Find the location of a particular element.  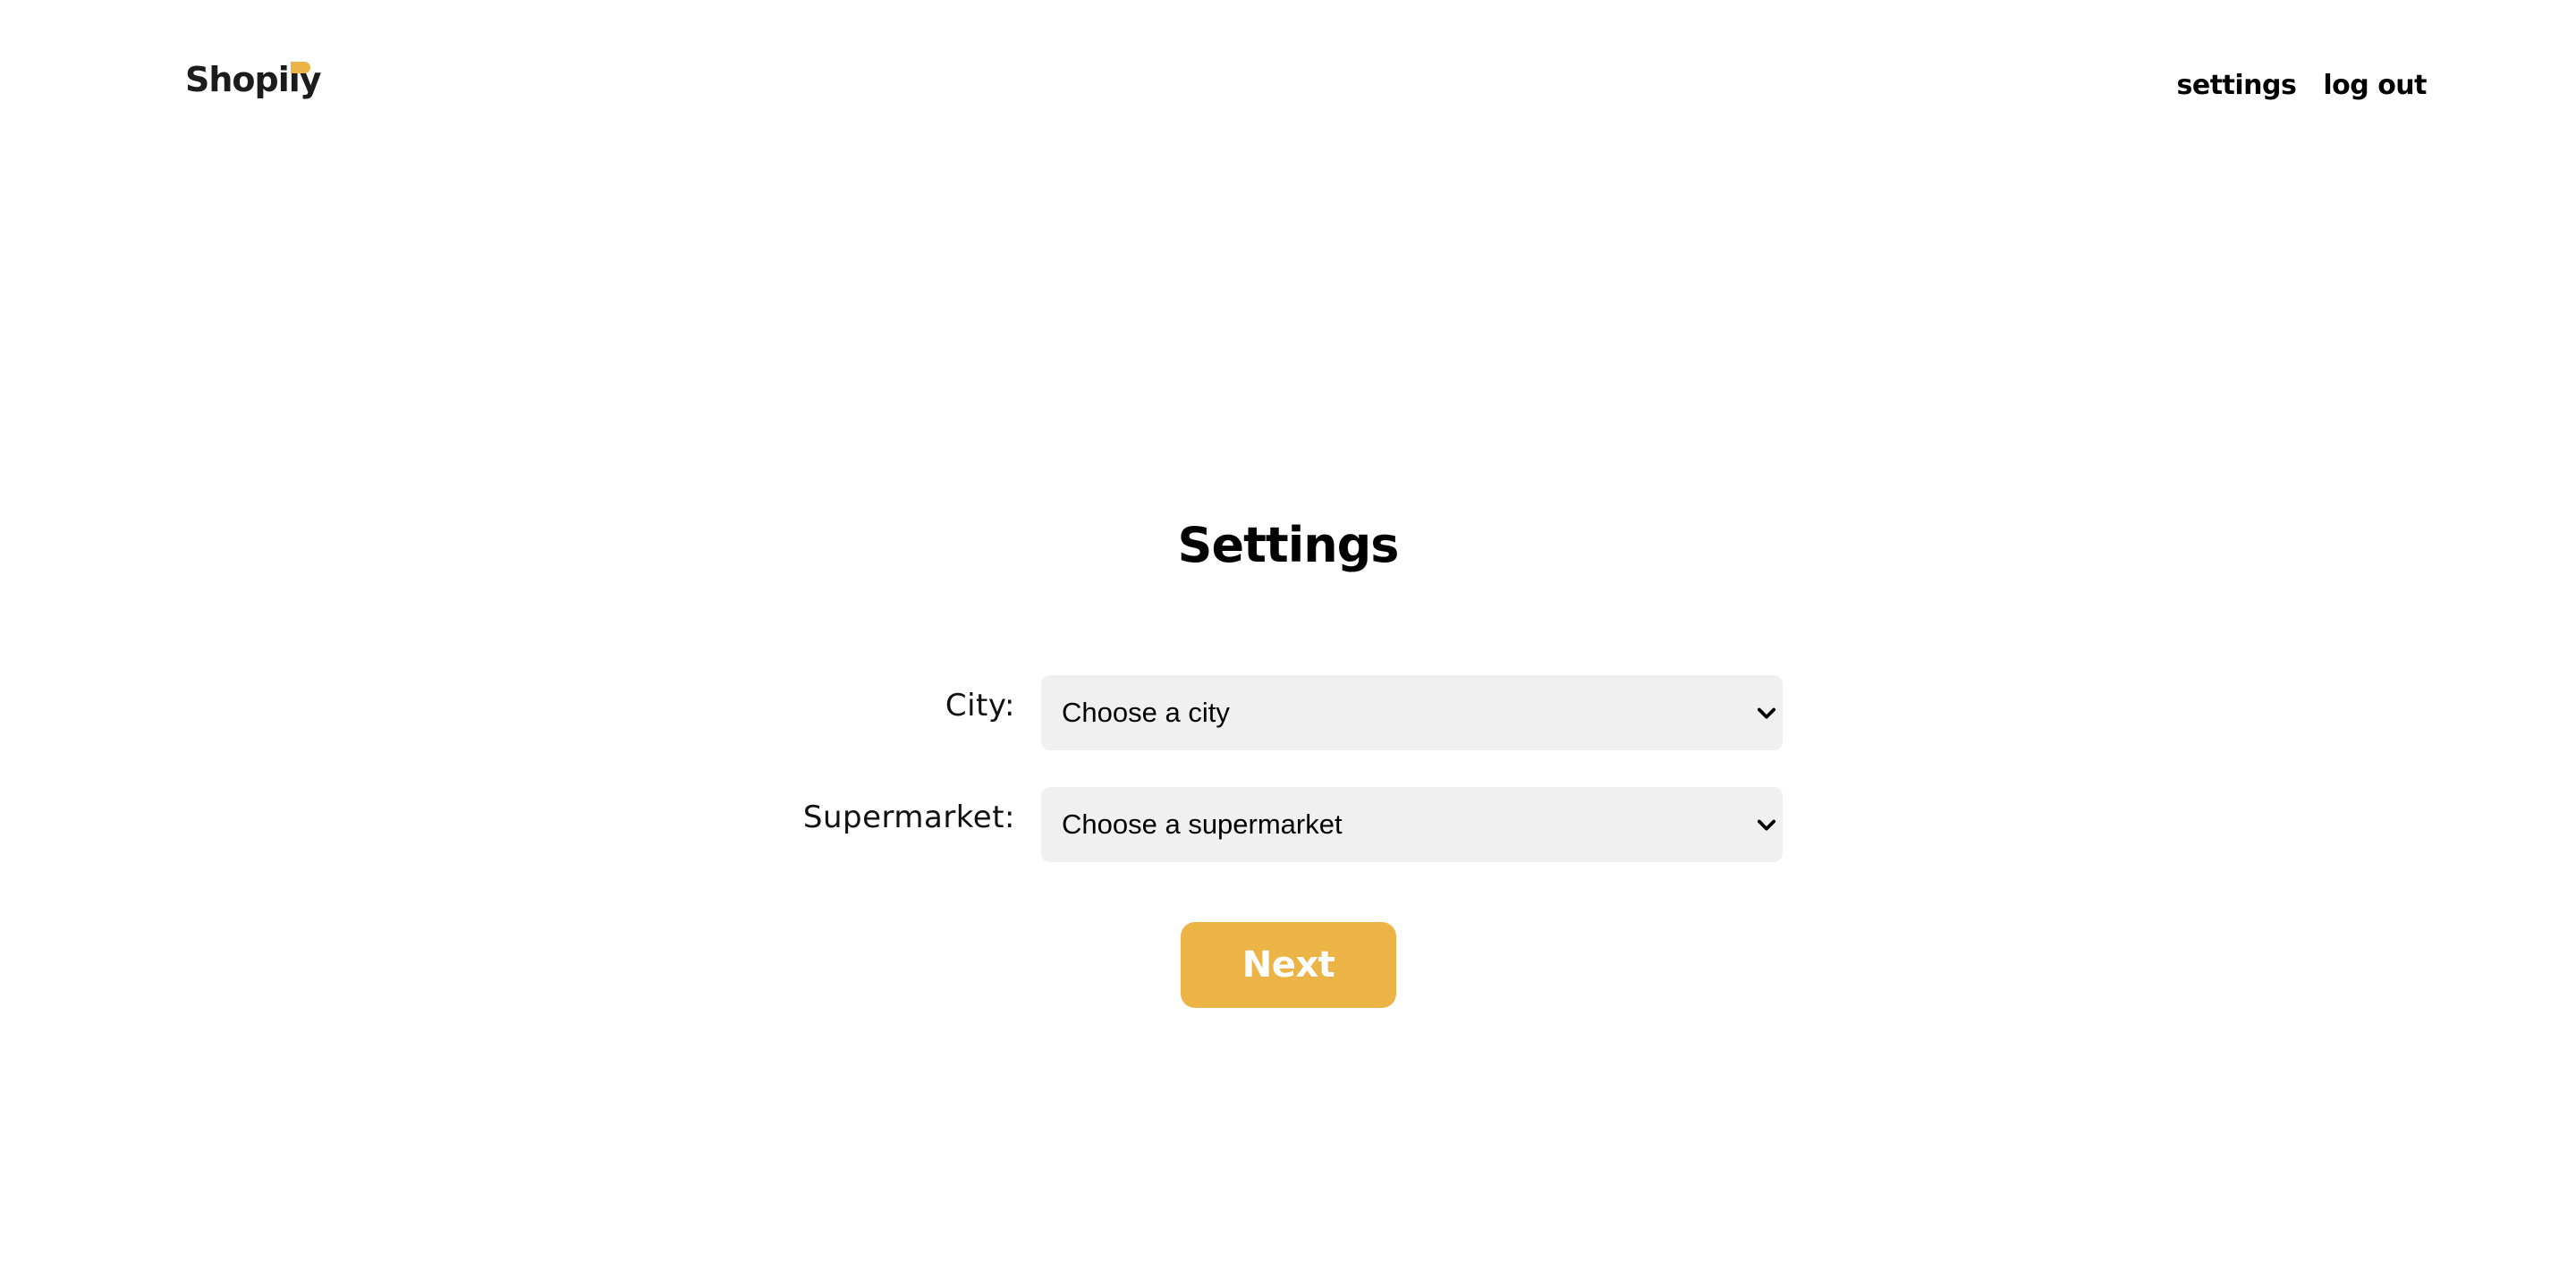

city-label: City: is located at coordinates (980, 706).